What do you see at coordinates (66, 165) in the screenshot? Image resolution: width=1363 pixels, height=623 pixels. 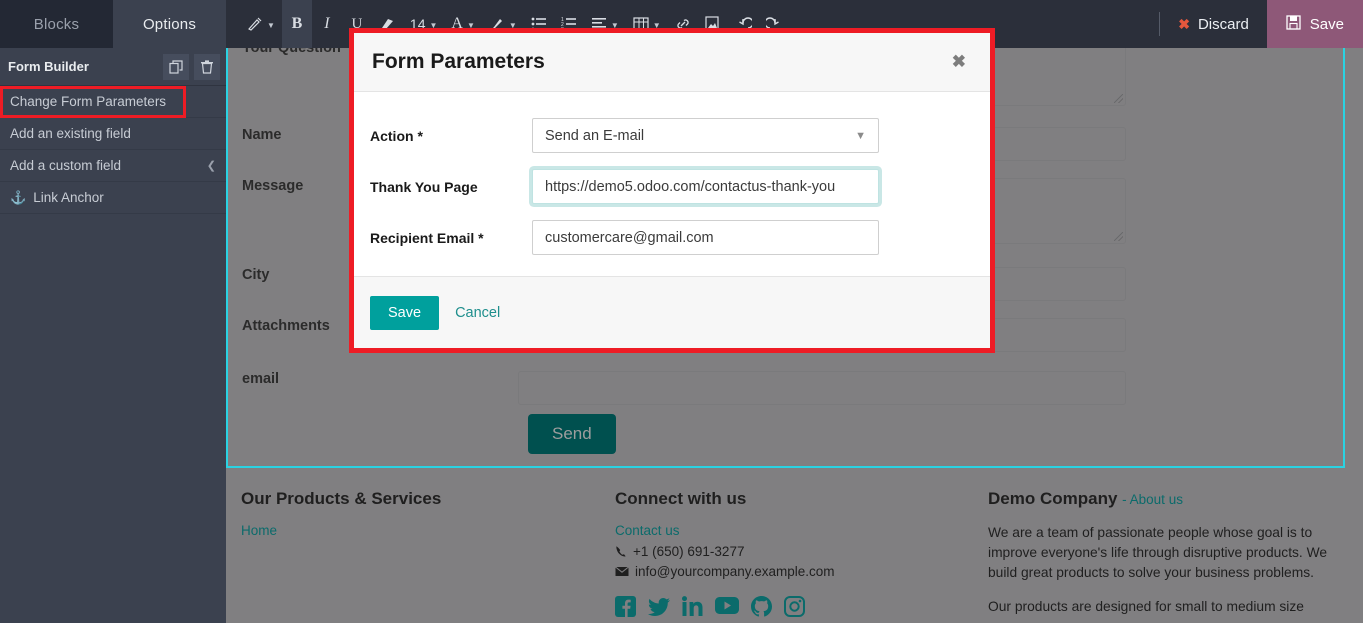 I see `sidebar-item-label: Add a custom field` at bounding box center [66, 165].